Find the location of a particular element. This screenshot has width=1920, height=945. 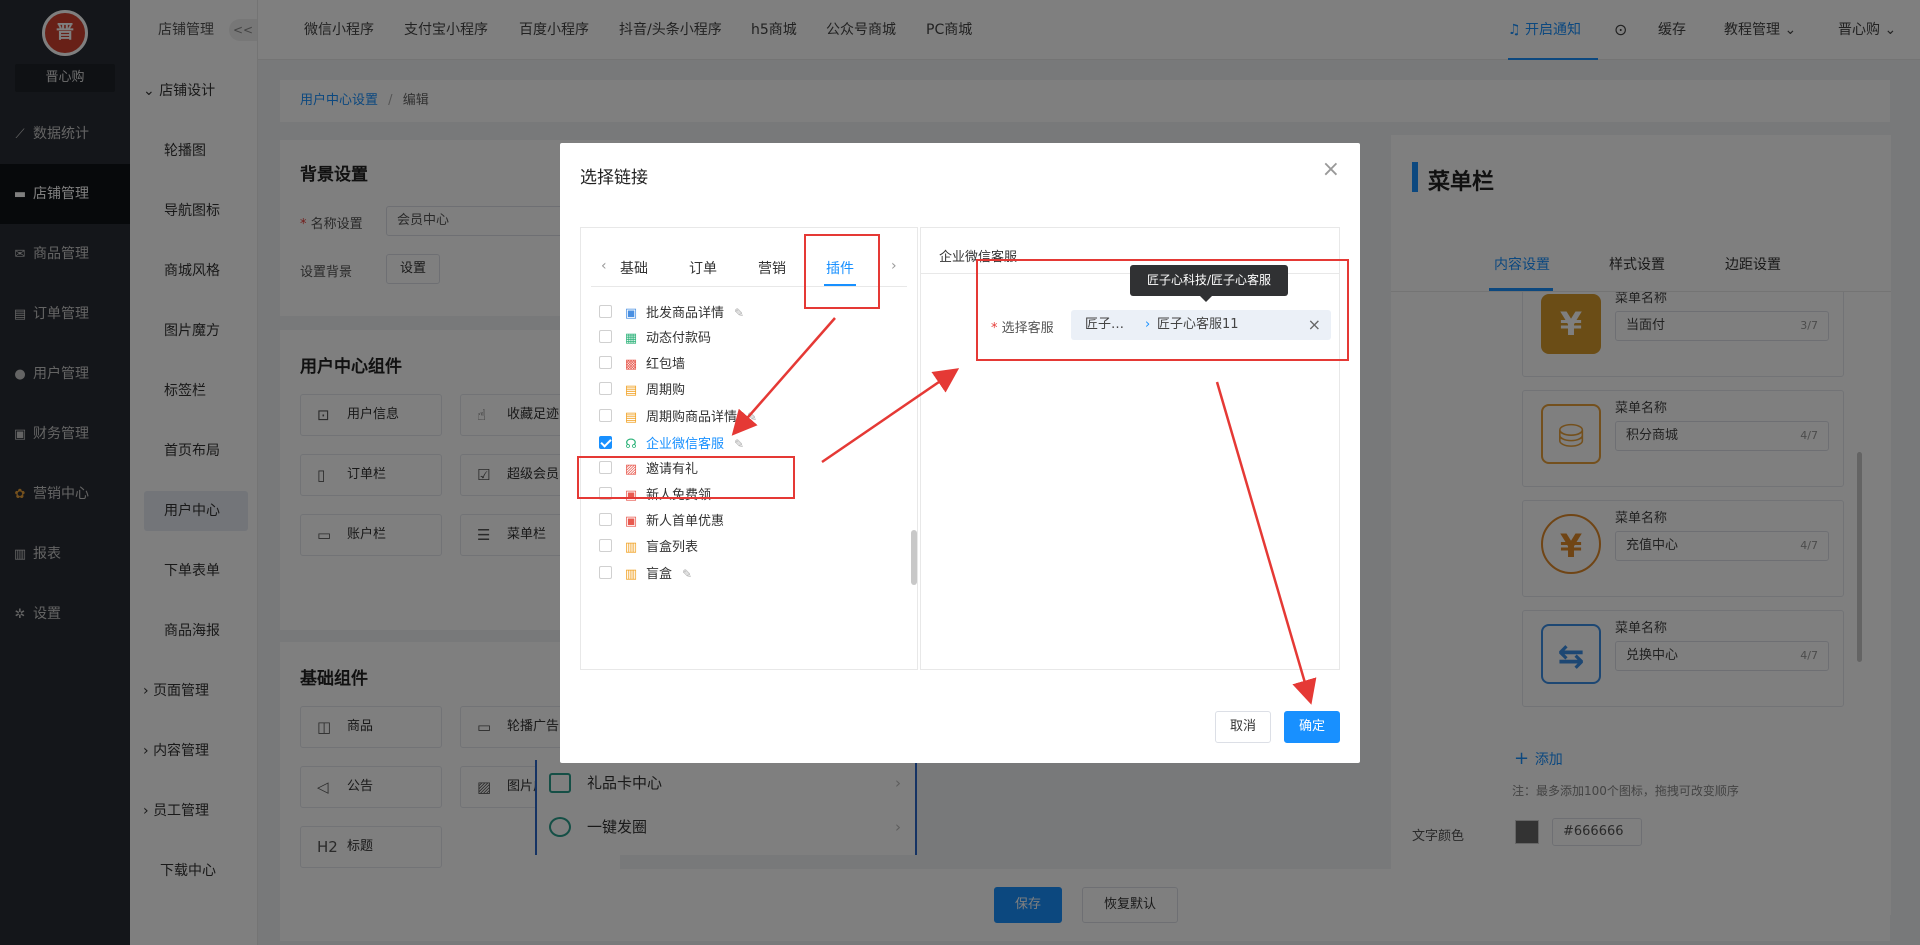

annotation-arrows is located at coordinates (1024, 511).